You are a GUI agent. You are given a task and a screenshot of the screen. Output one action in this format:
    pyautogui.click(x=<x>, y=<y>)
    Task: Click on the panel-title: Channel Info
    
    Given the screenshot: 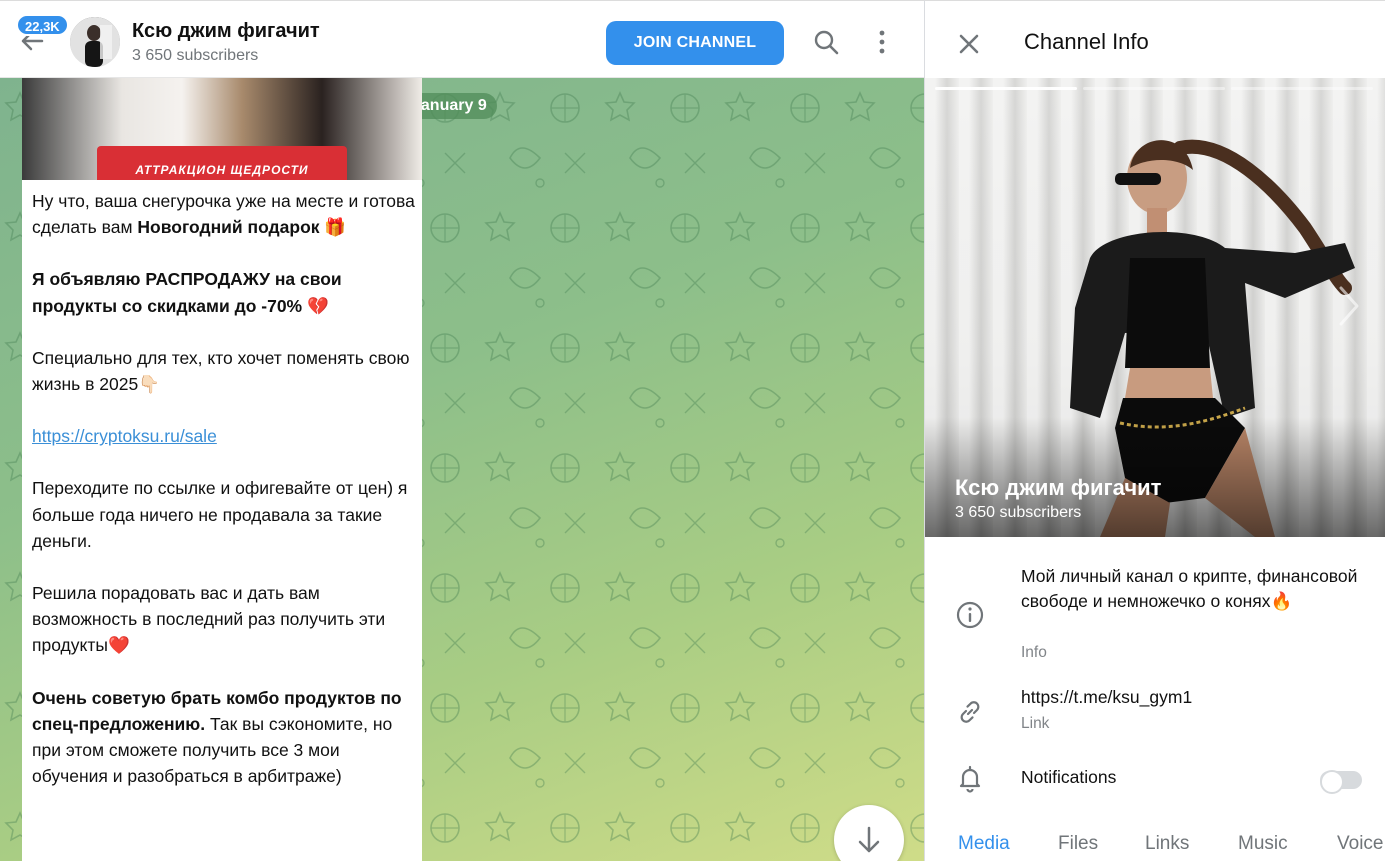 What is the action you would take?
    pyautogui.click(x=1086, y=41)
    